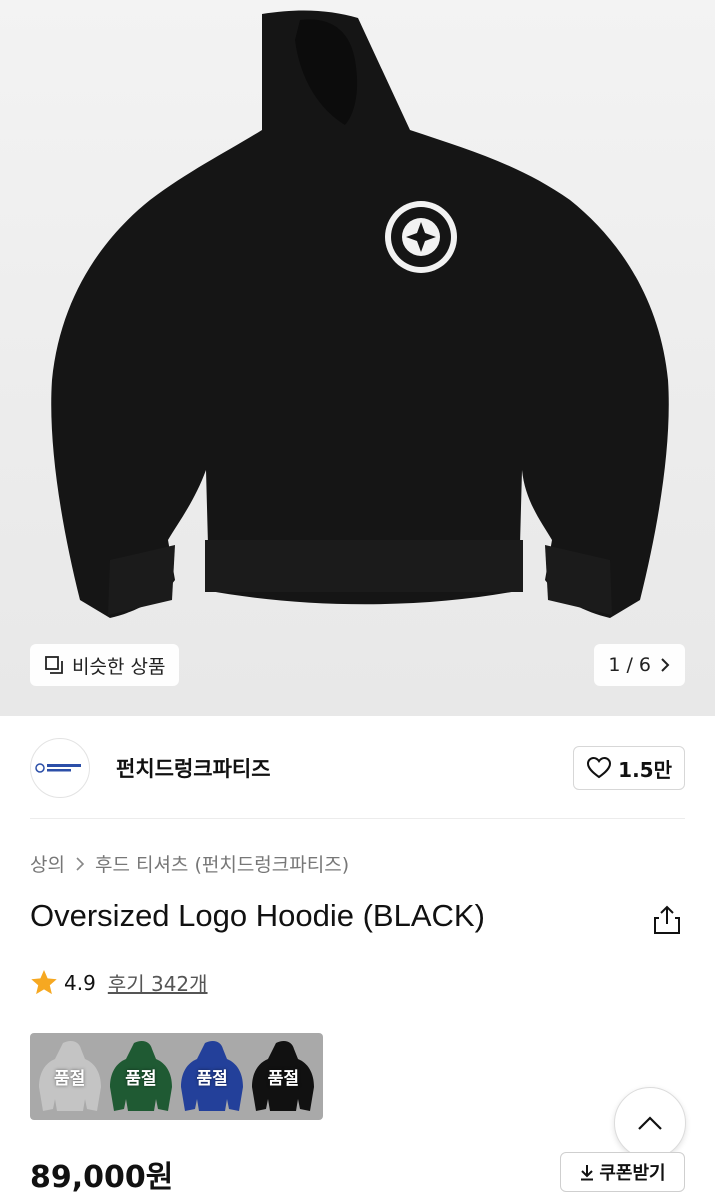 The height and width of the screenshot is (1200, 715). What do you see at coordinates (158, 982) in the screenshot?
I see `review-count-link: 후기 342개` at bounding box center [158, 982].